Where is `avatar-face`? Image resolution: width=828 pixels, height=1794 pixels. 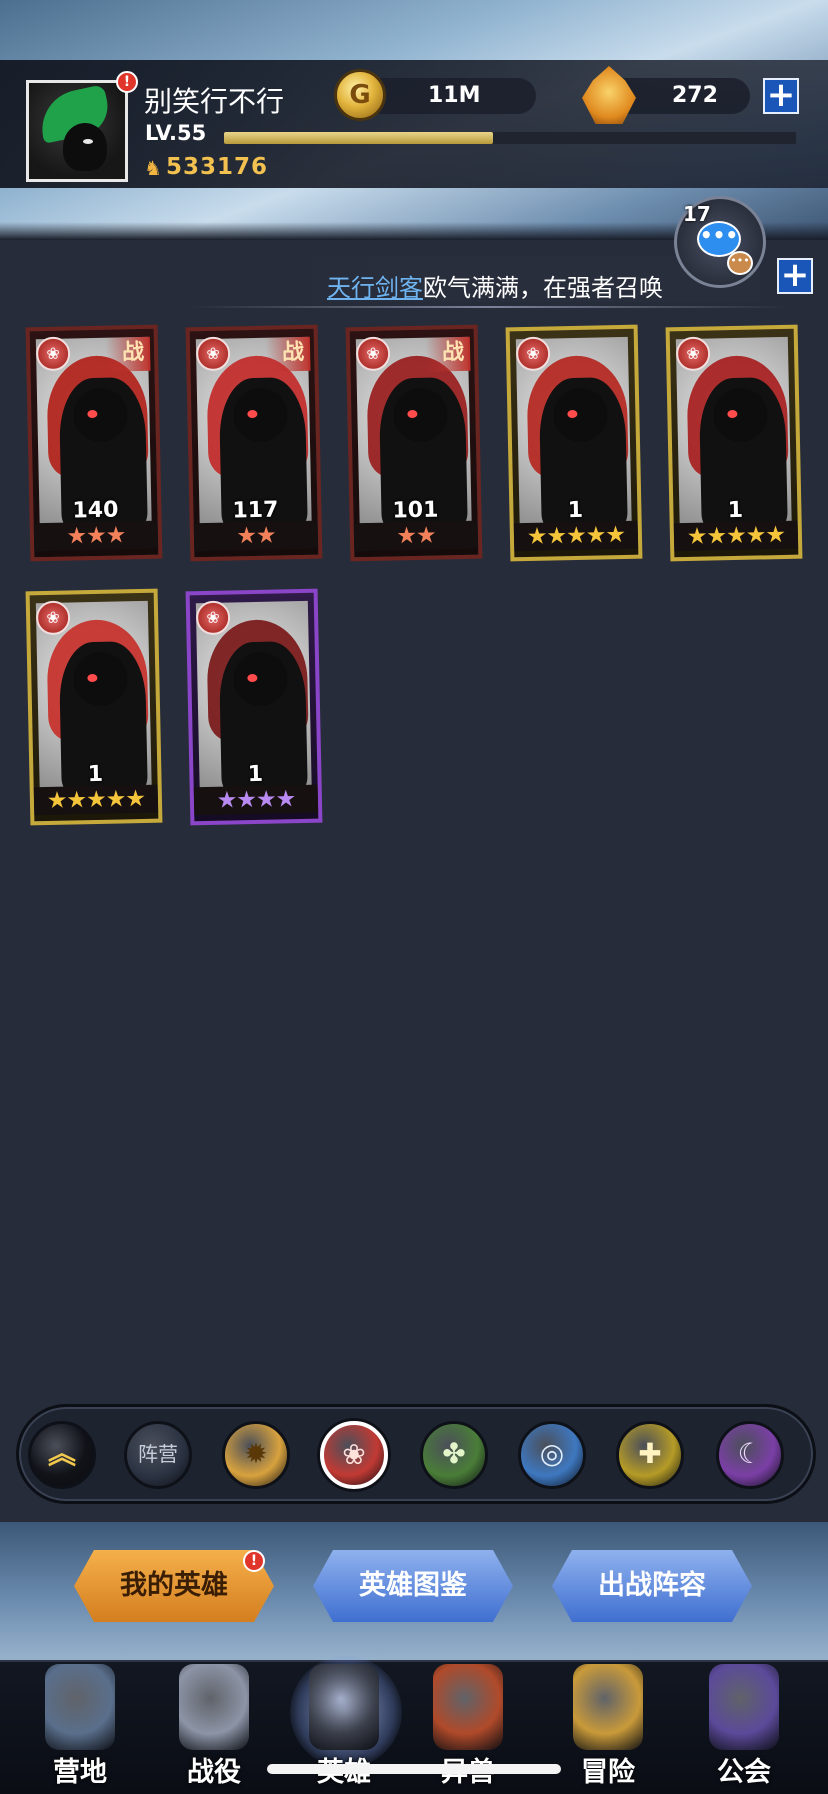
avatar-face is located at coordinates (85, 147).